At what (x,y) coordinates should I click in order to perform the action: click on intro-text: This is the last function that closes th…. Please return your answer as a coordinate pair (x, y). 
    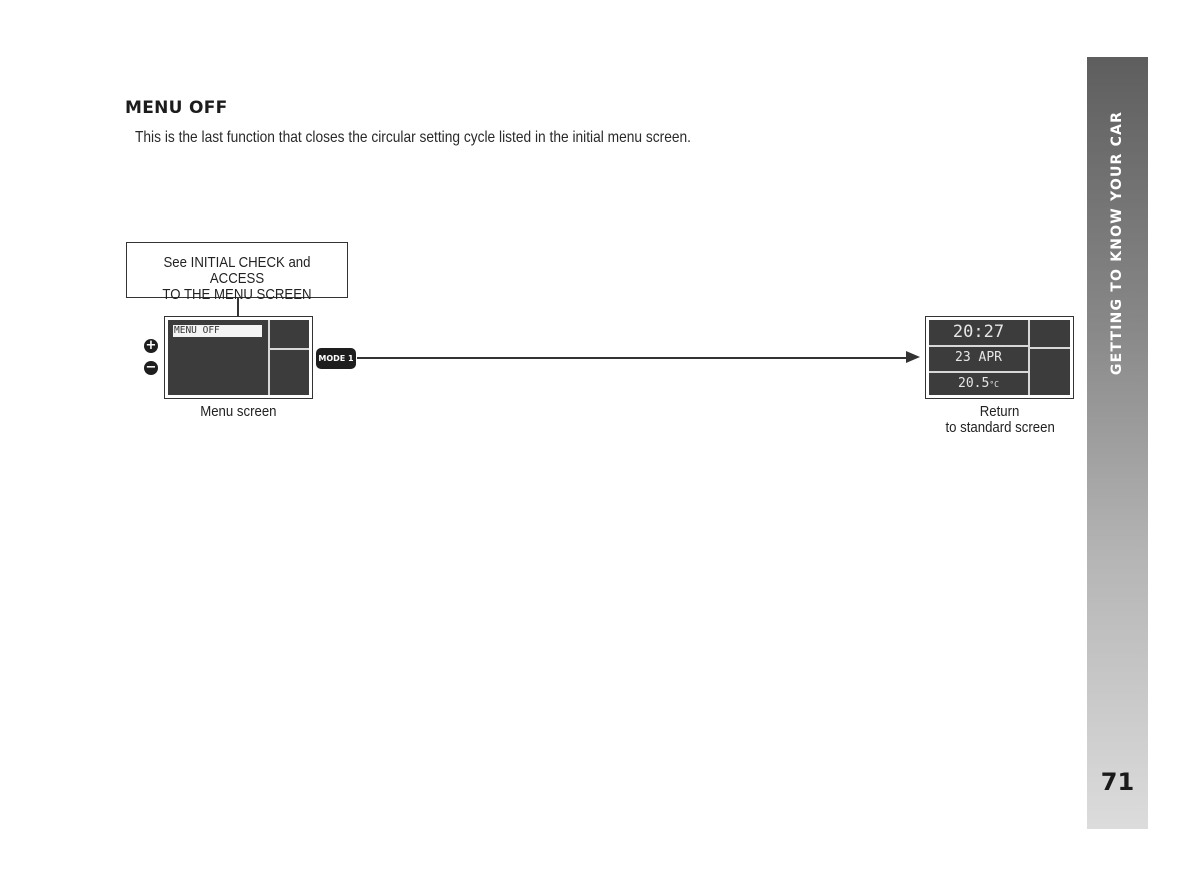
    Looking at the image, I should click on (413, 137).